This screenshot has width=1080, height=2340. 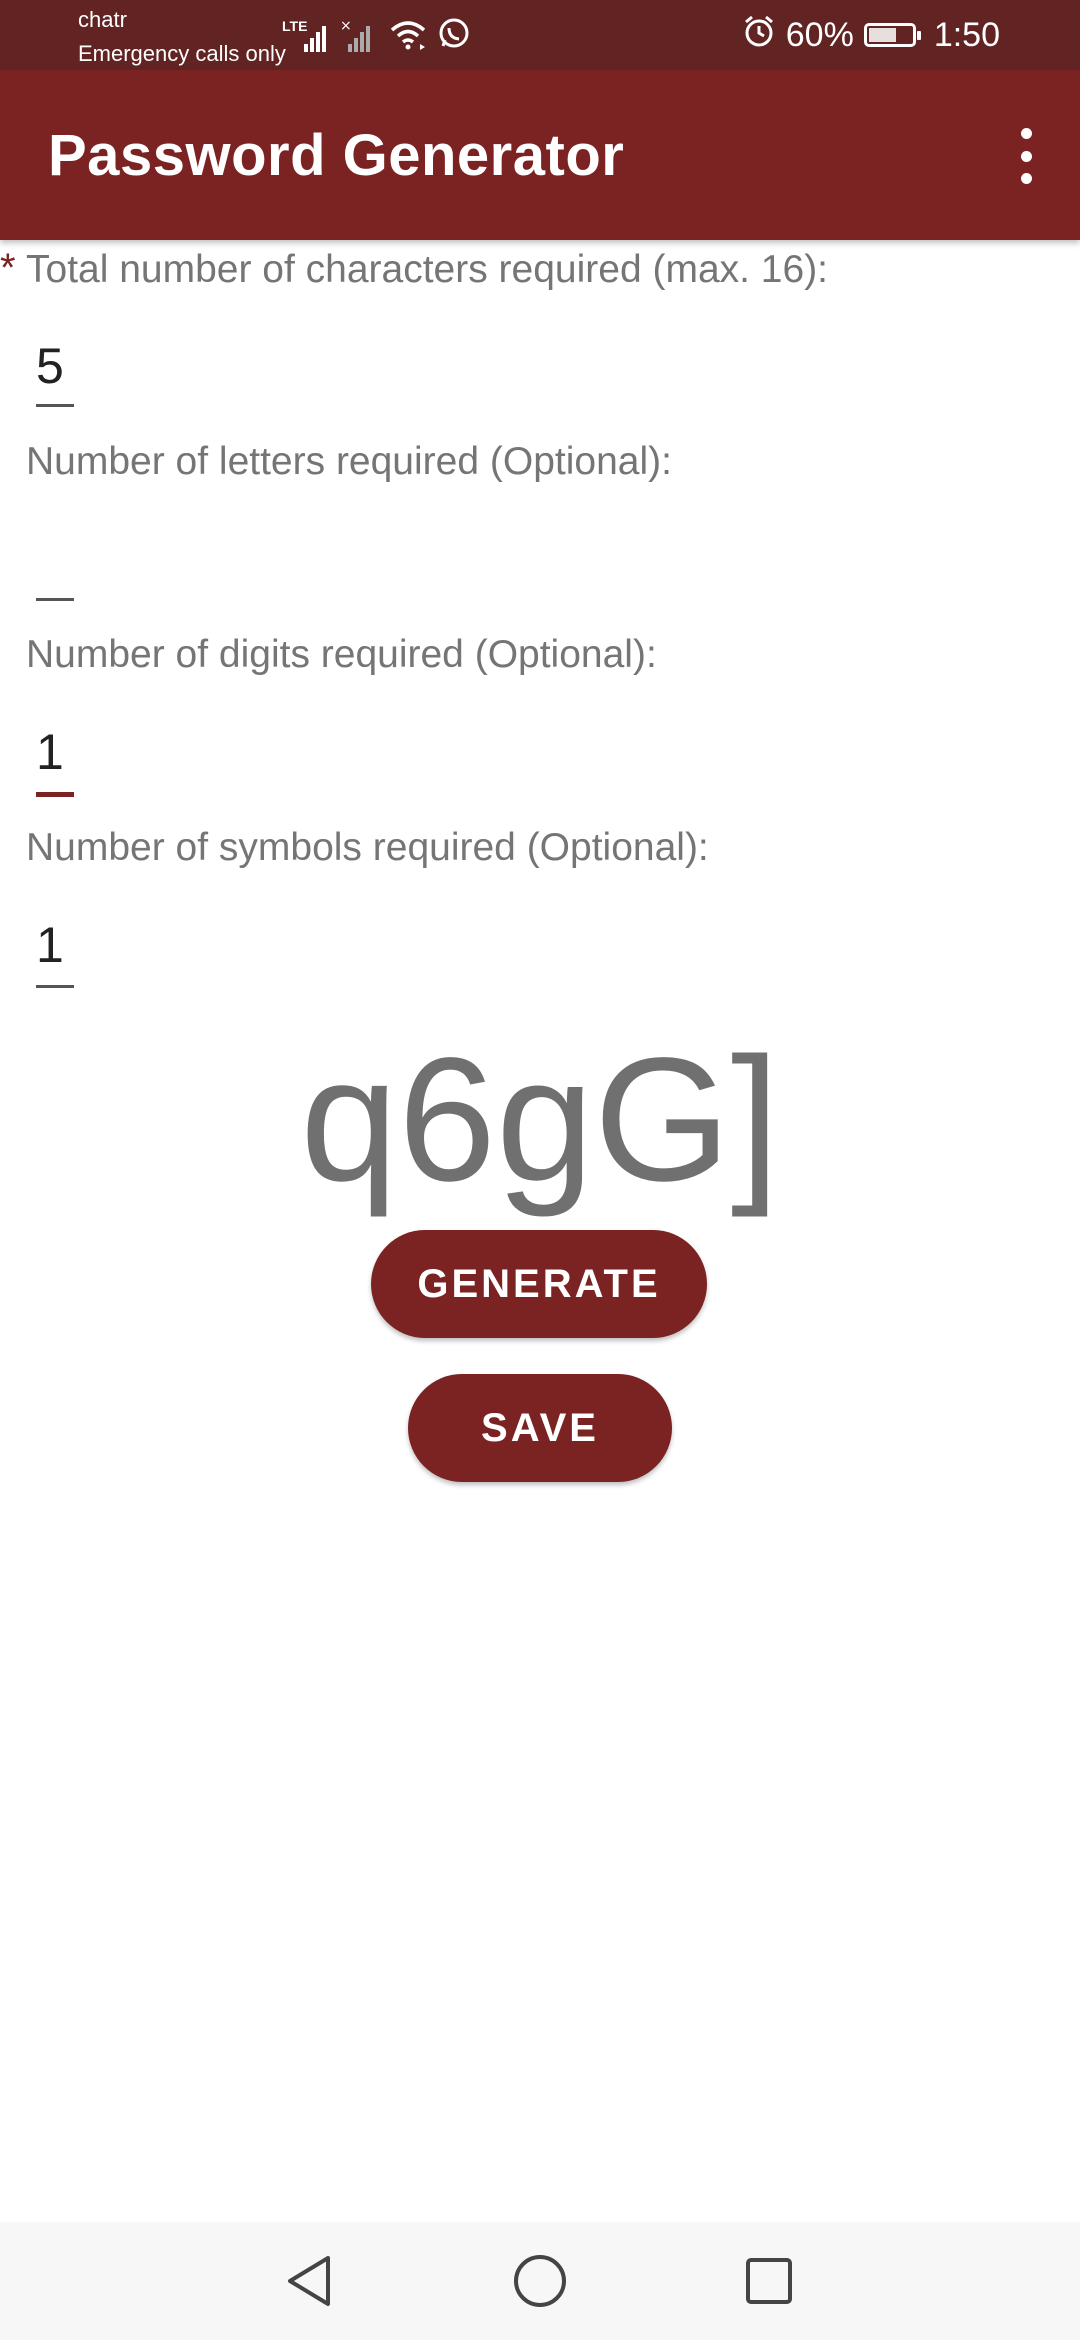 I want to click on total-characters-input: 5, so click(x=56, y=373).